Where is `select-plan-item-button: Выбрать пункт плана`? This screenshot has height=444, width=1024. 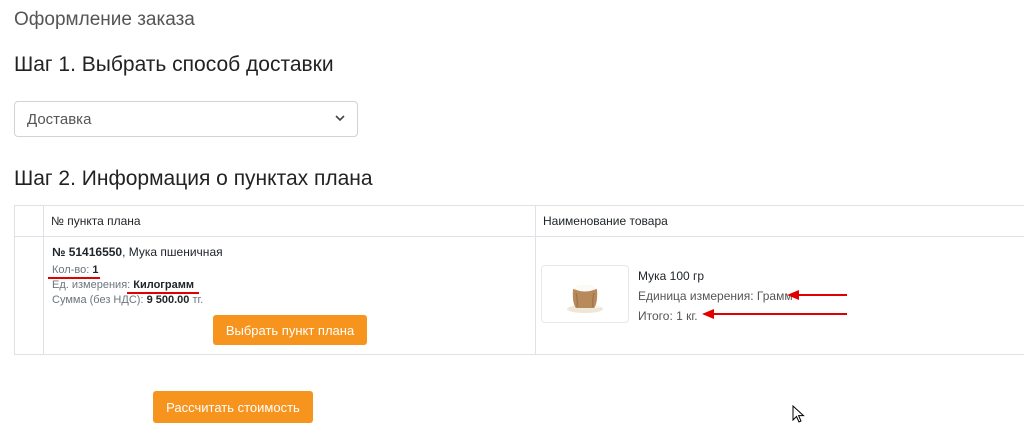
select-plan-item-button: Выбрать пункт плана is located at coordinates (290, 330).